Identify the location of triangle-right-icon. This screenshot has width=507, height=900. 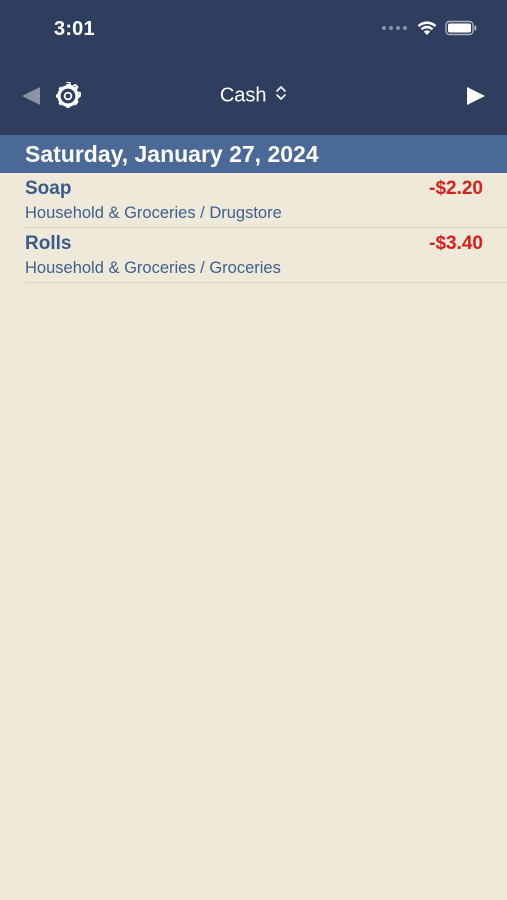
(475, 99).